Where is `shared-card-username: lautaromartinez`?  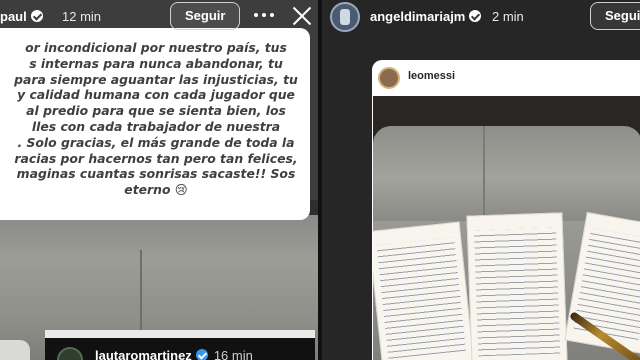
shared-card-username: lautaromartinez is located at coordinates (143, 354).